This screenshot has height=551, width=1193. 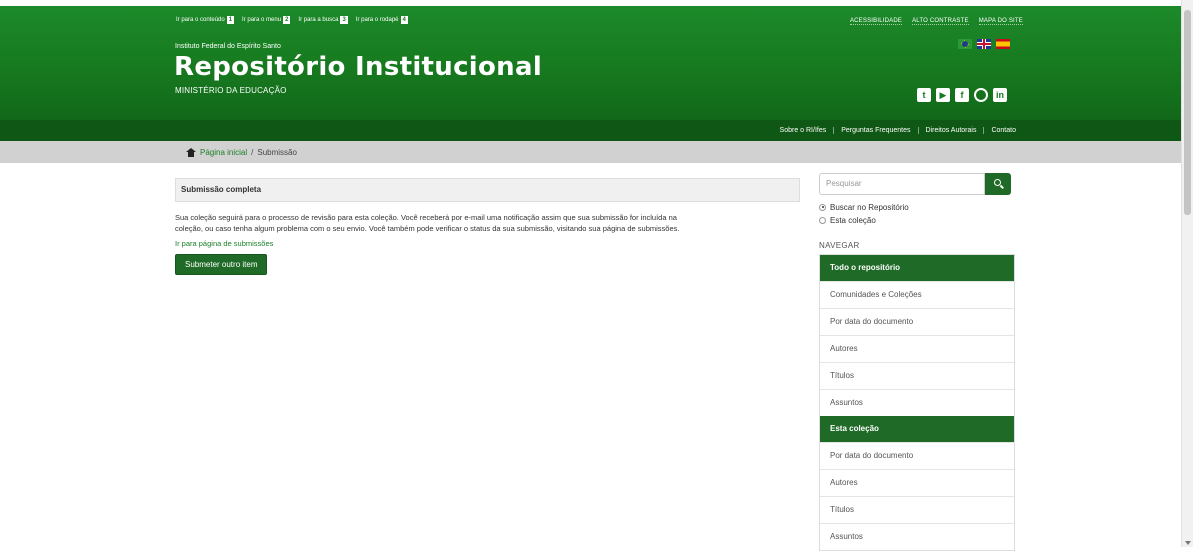 What do you see at coordinates (487, 190) in the screenshot?
I see `page-title: Submissão completa` at bounding box center [487, 190].